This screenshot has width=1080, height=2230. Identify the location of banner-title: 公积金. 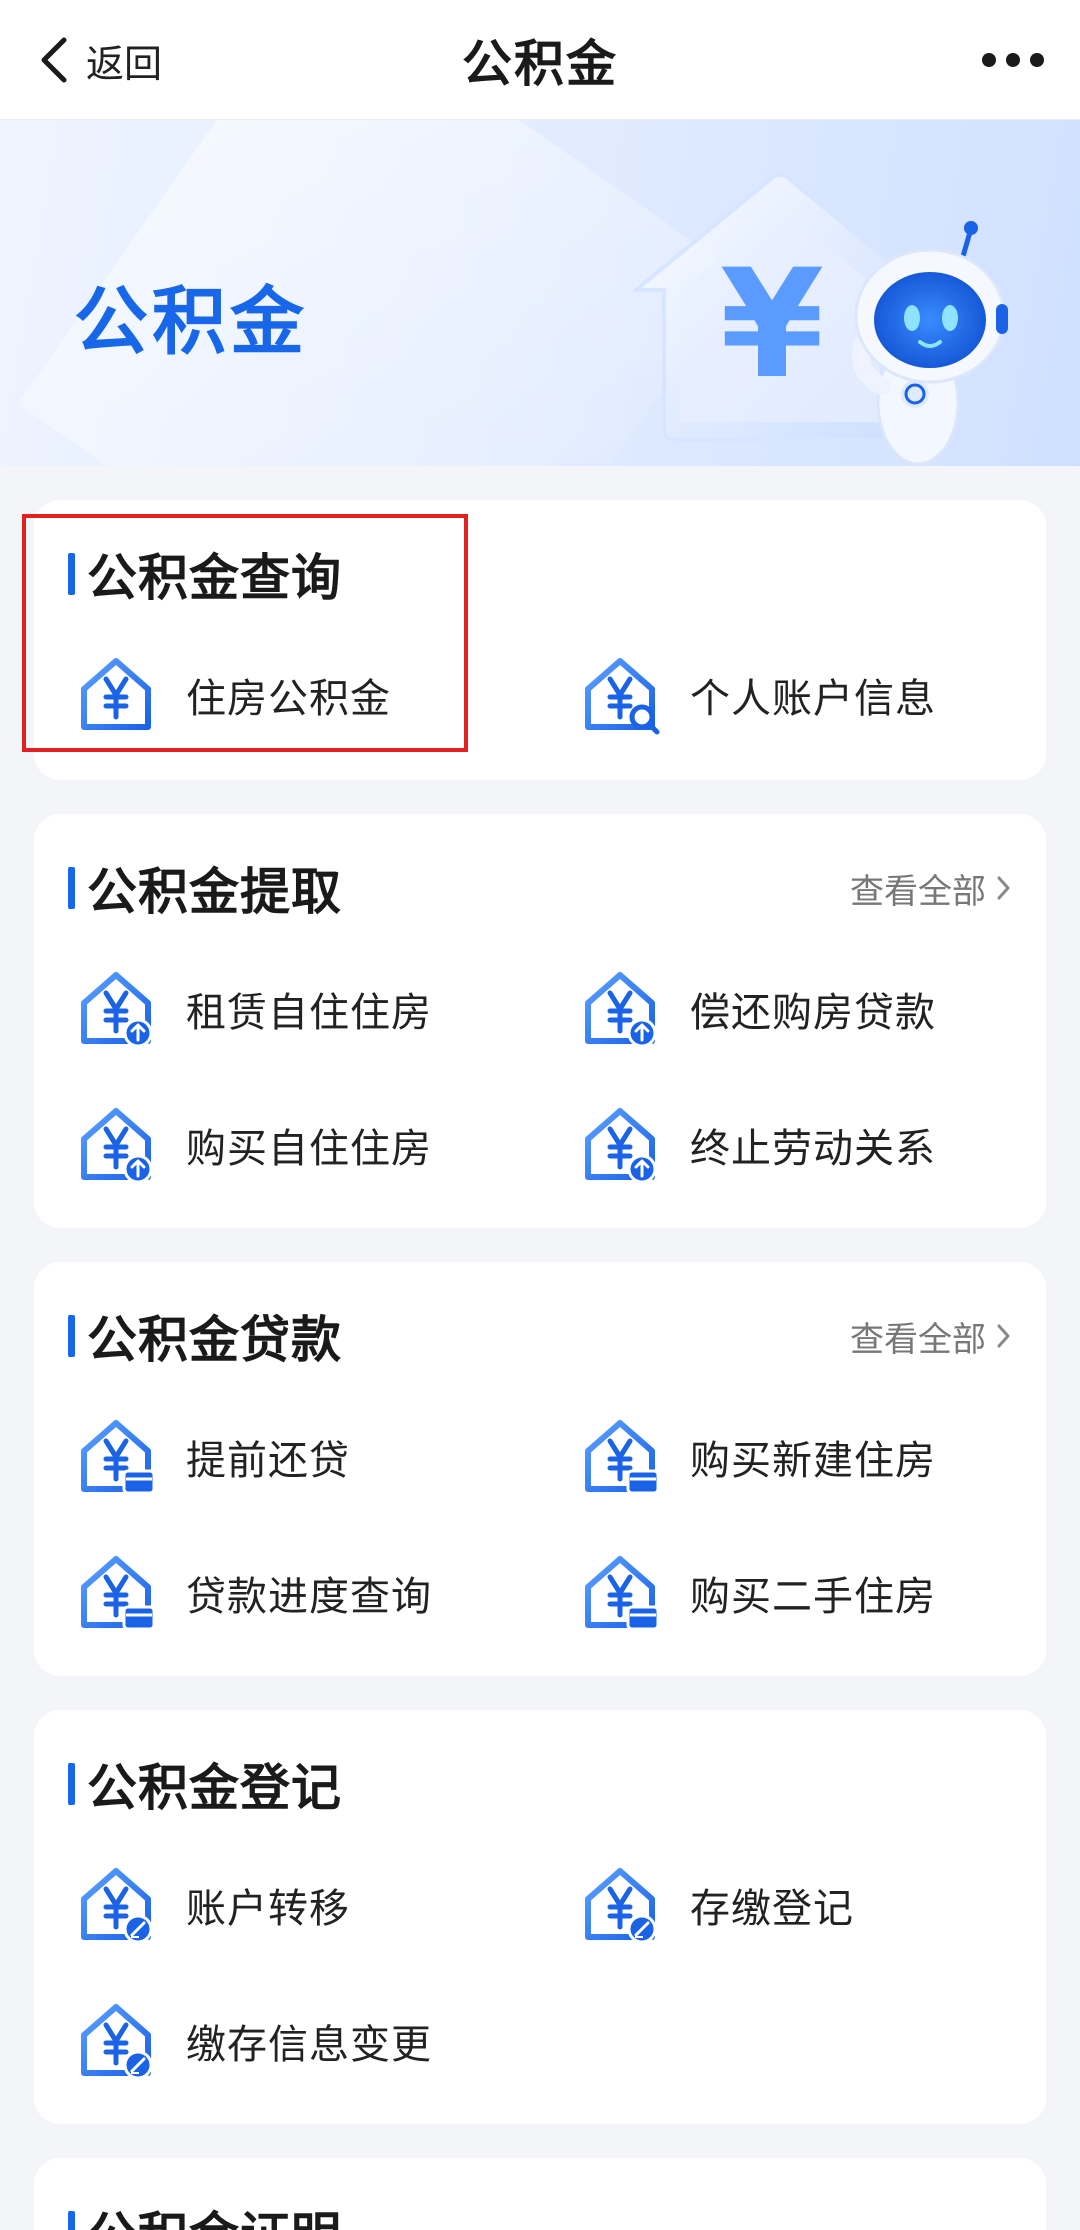
(191, 322).